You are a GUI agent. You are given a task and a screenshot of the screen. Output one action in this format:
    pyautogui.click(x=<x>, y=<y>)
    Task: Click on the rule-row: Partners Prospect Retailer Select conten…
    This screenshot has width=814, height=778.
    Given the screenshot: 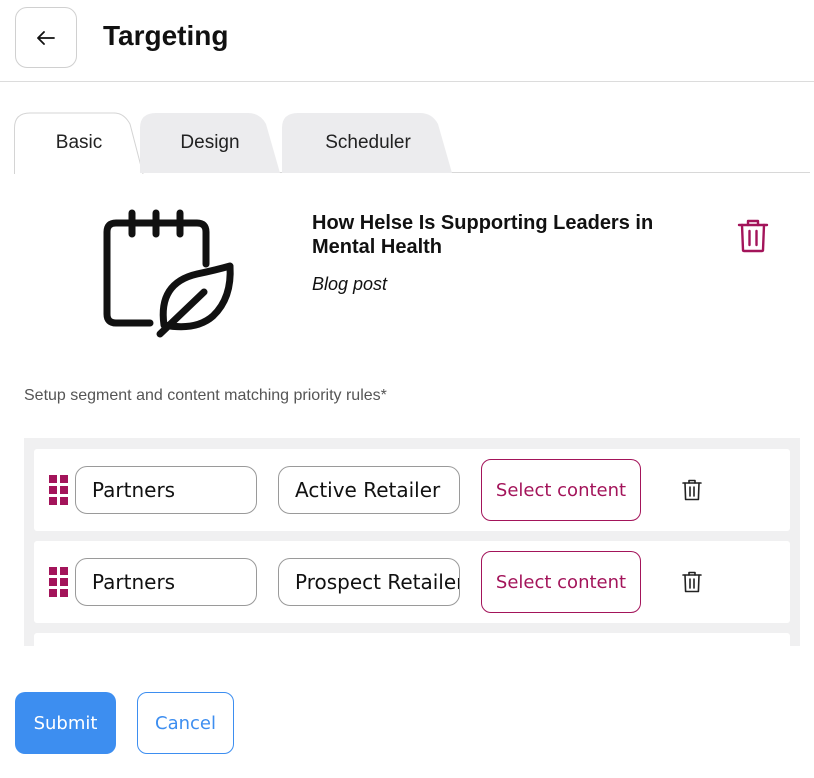 What is the action you would take?
    pyautogui.click(x=412, y=582)
    